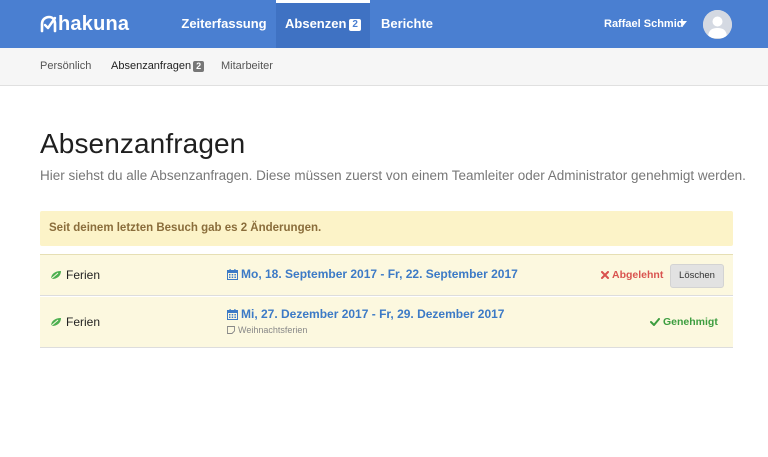 Image resolution: width=768 pixels, height=457 pixels. I want to click on status-label: Genehmigt, so click(690, 322).